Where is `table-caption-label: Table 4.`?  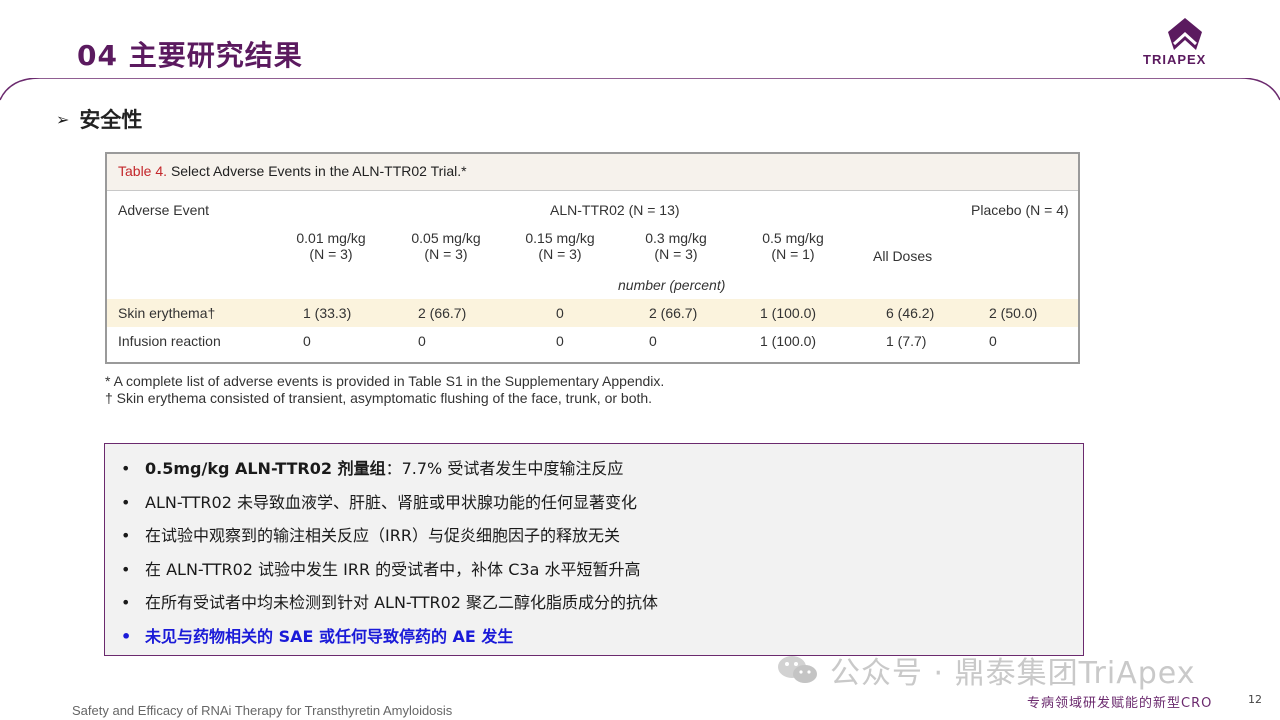 table-caption-label: Table 4. is located at coordinates (143, 171).